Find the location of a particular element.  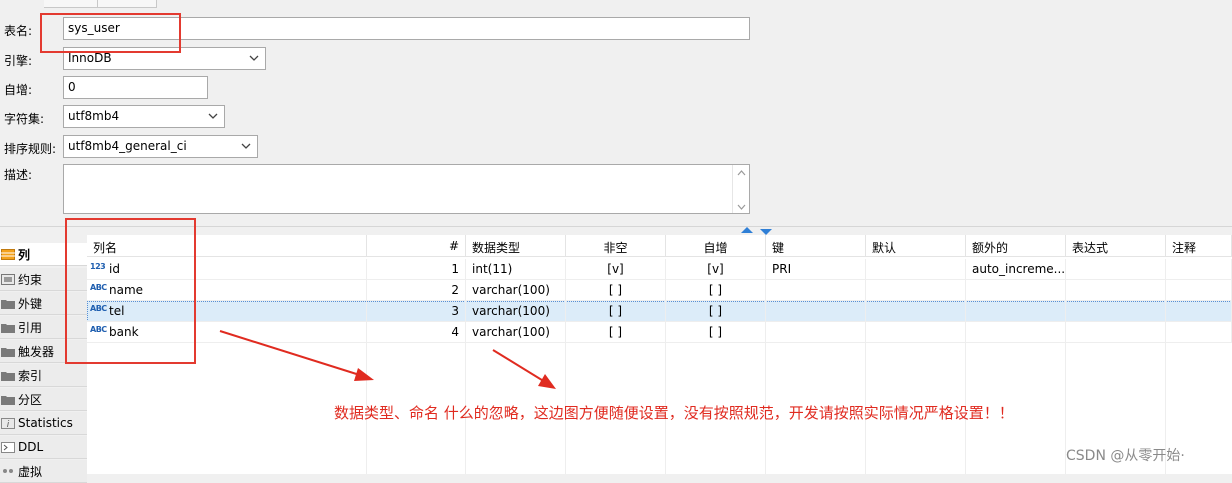

nav-item-indexes: 索引 is located at coordinates (43, 375).